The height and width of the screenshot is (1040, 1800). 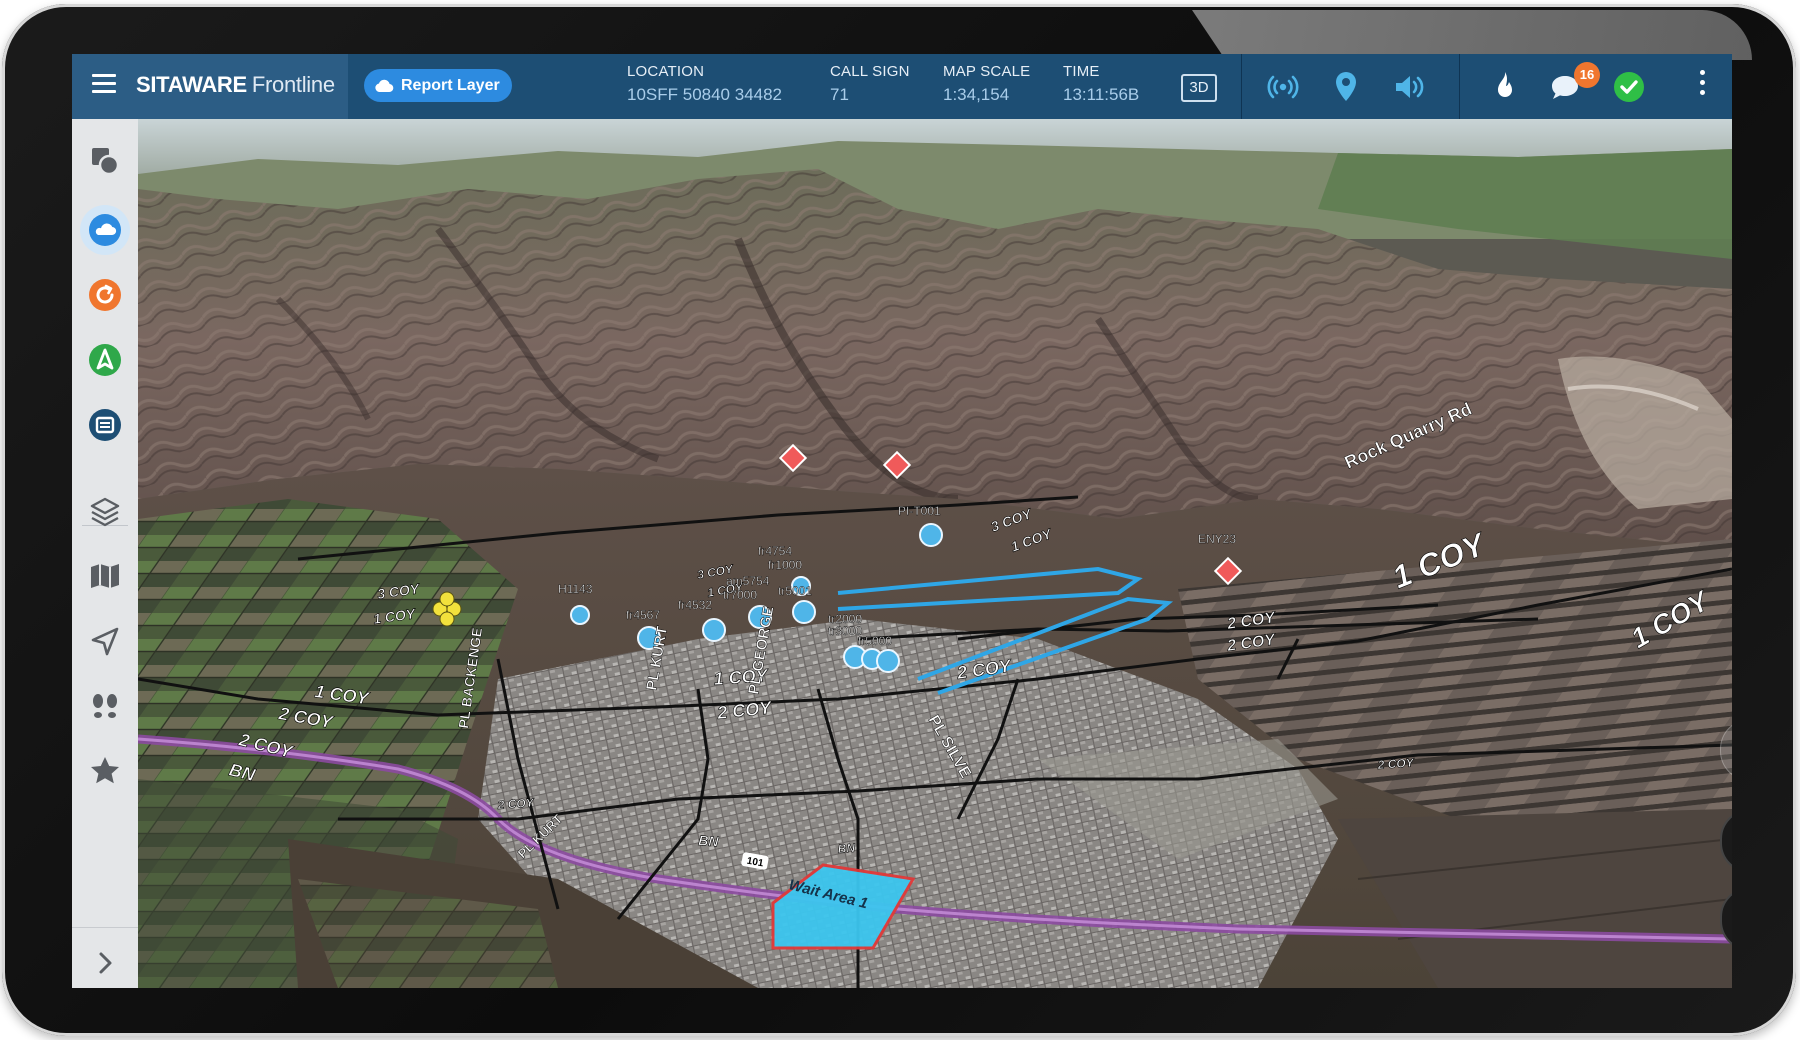 What do you see at coordinates (785, 565) in the screenshot?
I see `unit-id: fr1000` at bounding box center [785, 565].